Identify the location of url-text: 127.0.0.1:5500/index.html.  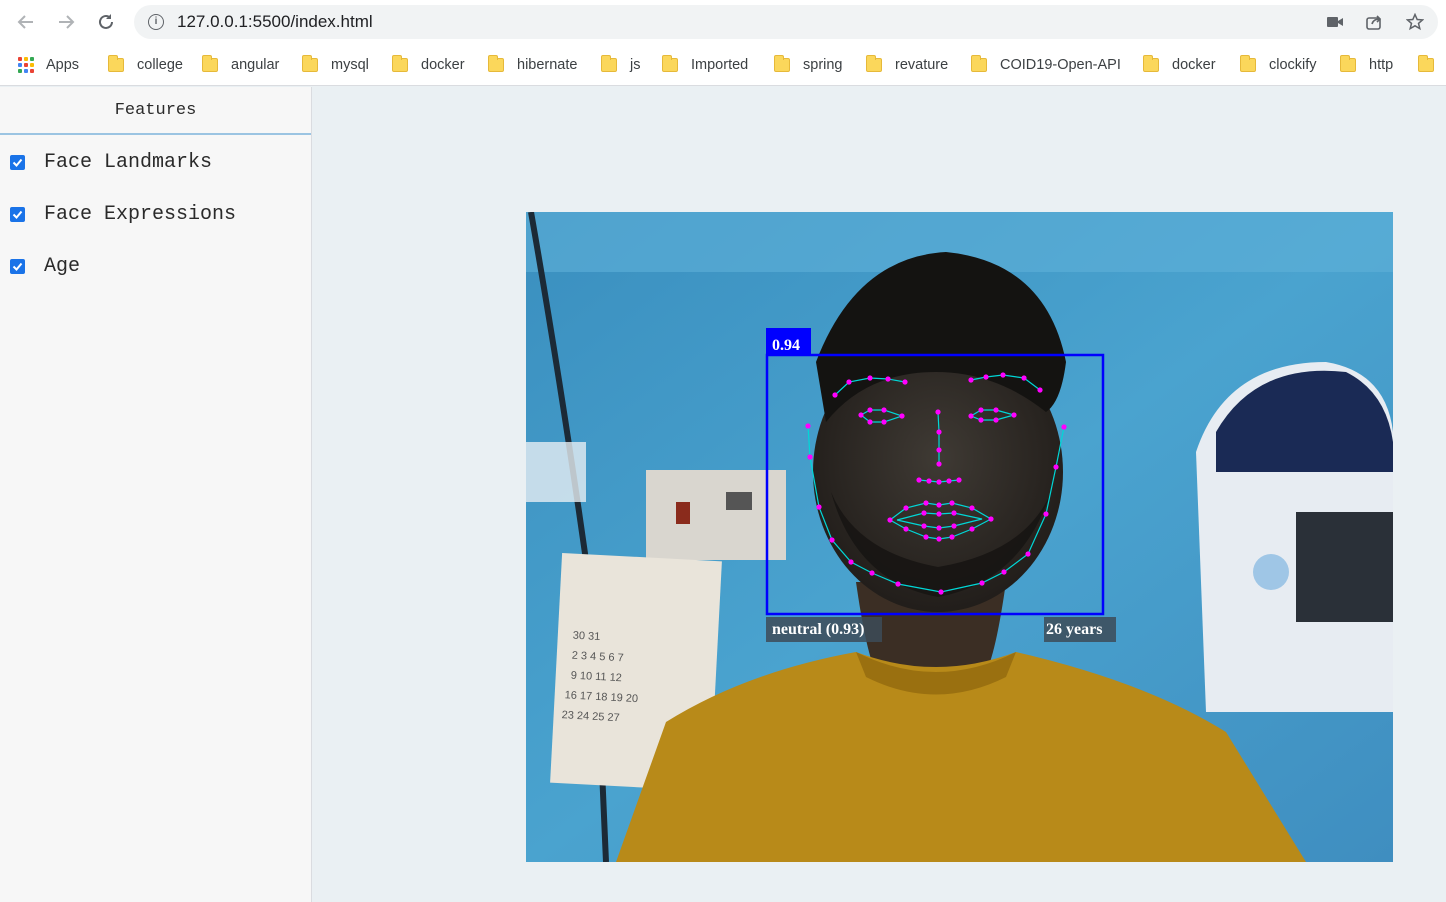
(275, 21).